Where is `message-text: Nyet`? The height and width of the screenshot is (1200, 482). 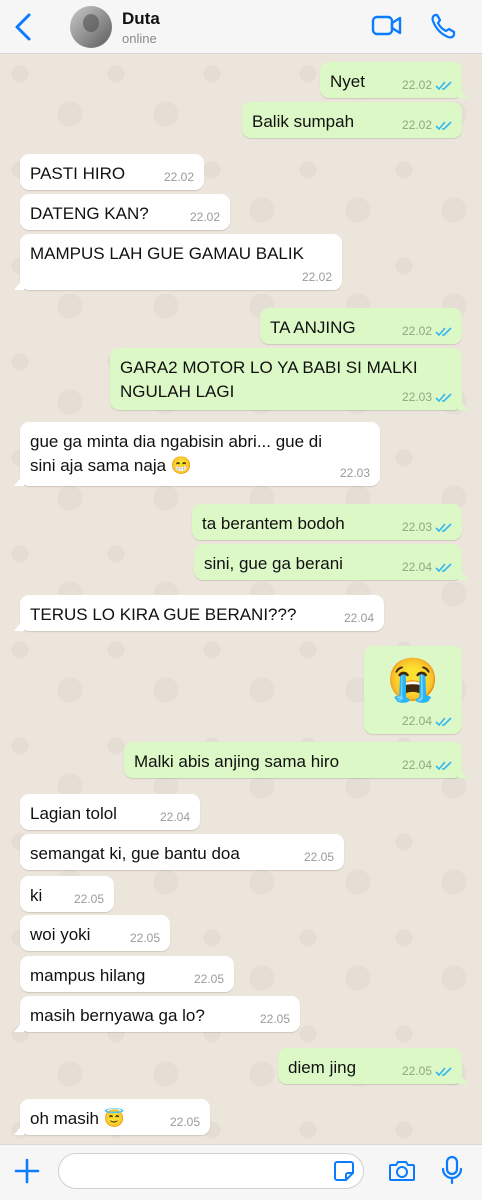
message-text: Nyet is located at coordinates (347, 81).